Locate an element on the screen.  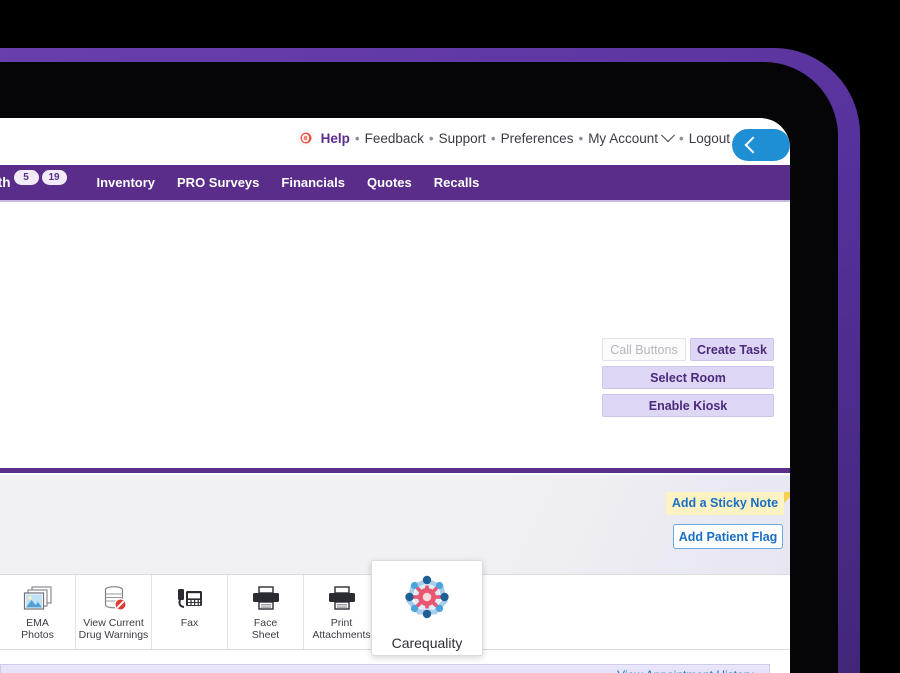
tool-label: Fax is located at coordinates (189, 623).